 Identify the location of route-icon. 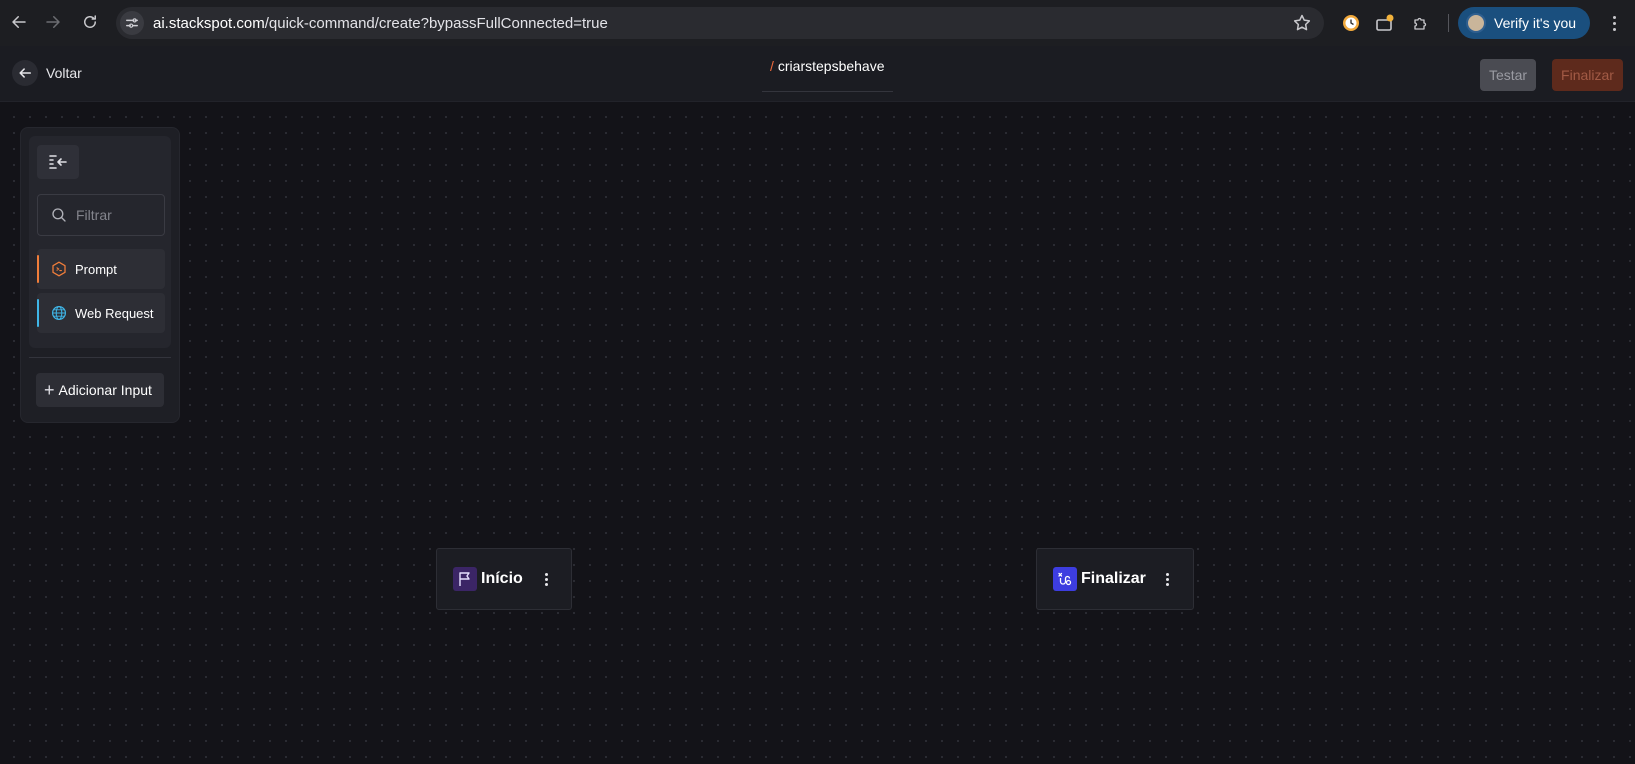
(1065, 579).